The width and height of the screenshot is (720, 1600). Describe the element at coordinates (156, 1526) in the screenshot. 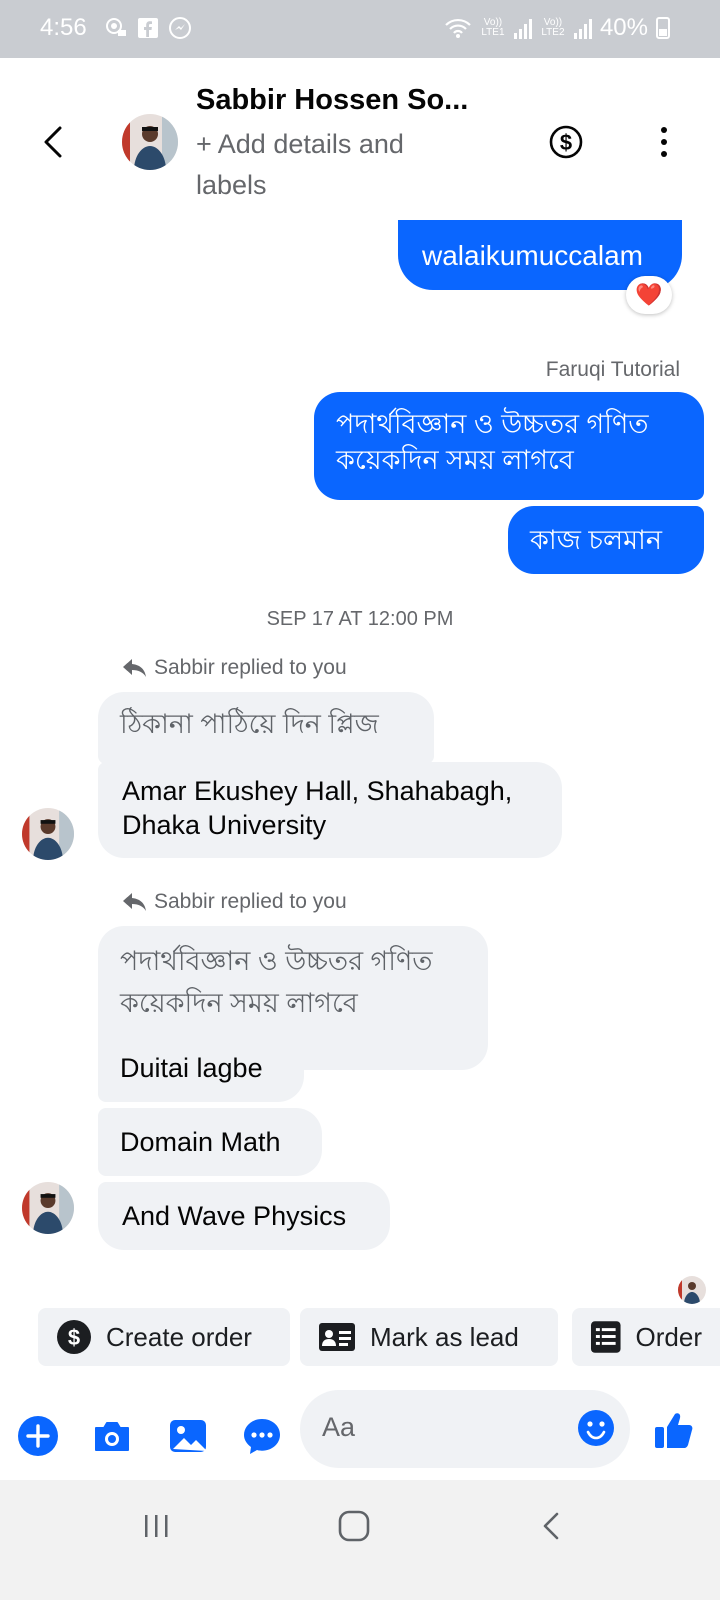

I see `recent-apps-icon` at that location.